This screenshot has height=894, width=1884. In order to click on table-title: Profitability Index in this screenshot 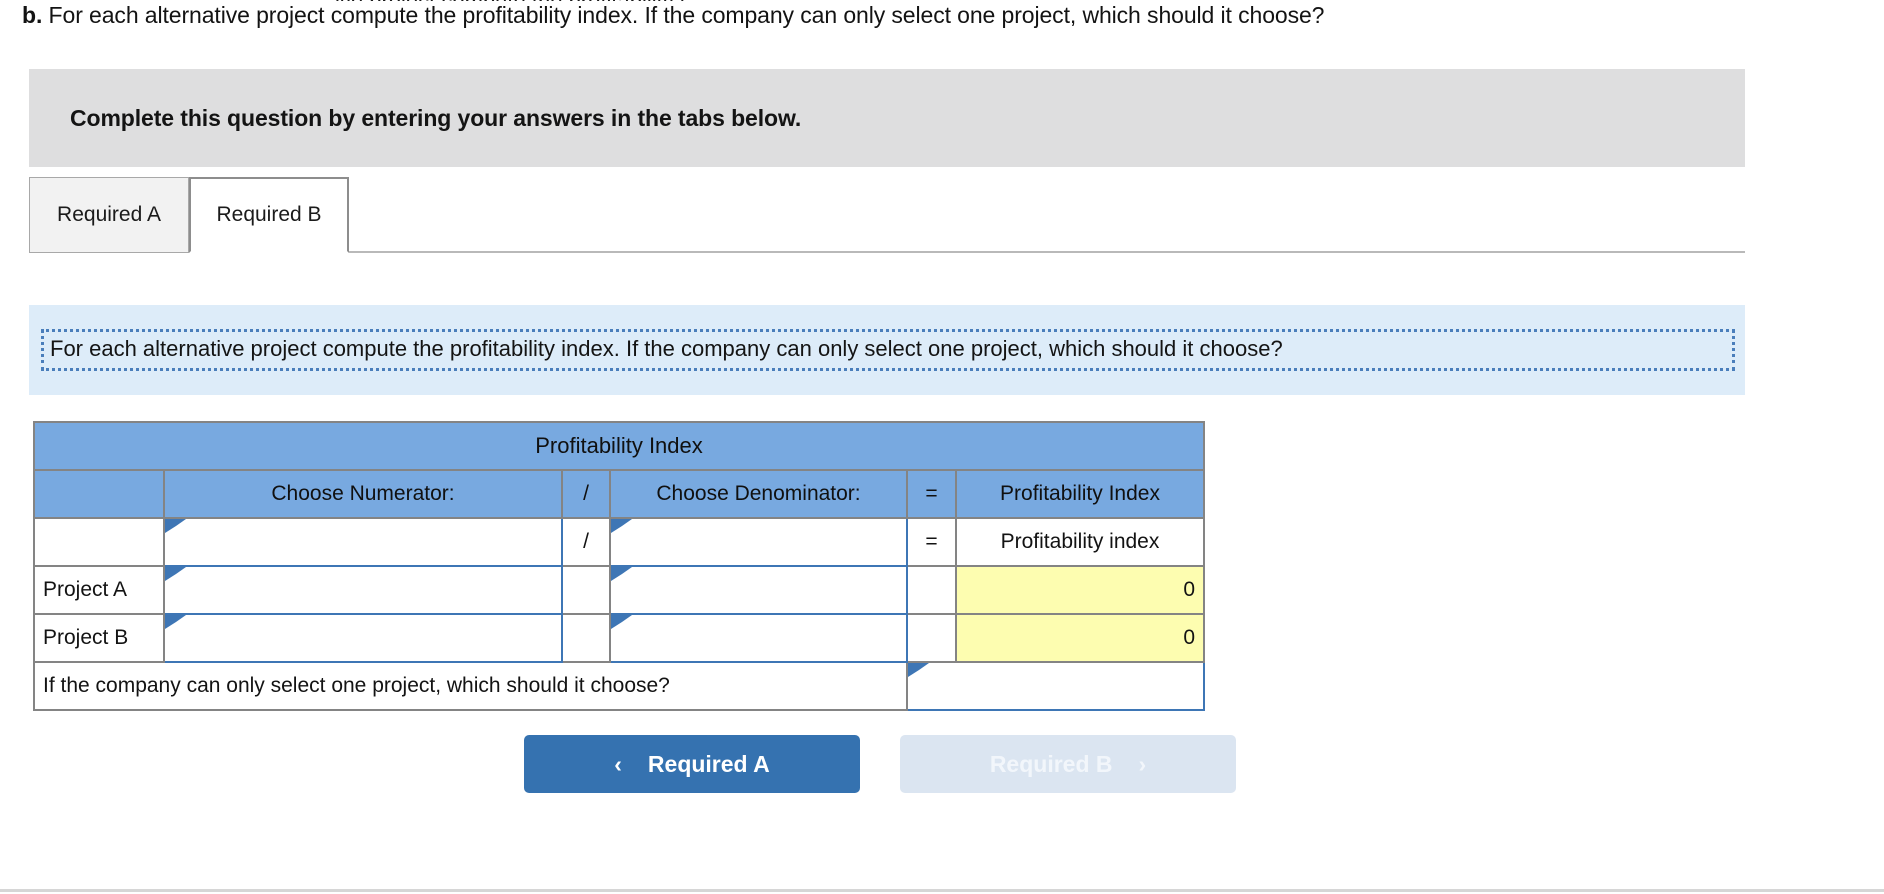, I will do `click(619, 446)`.